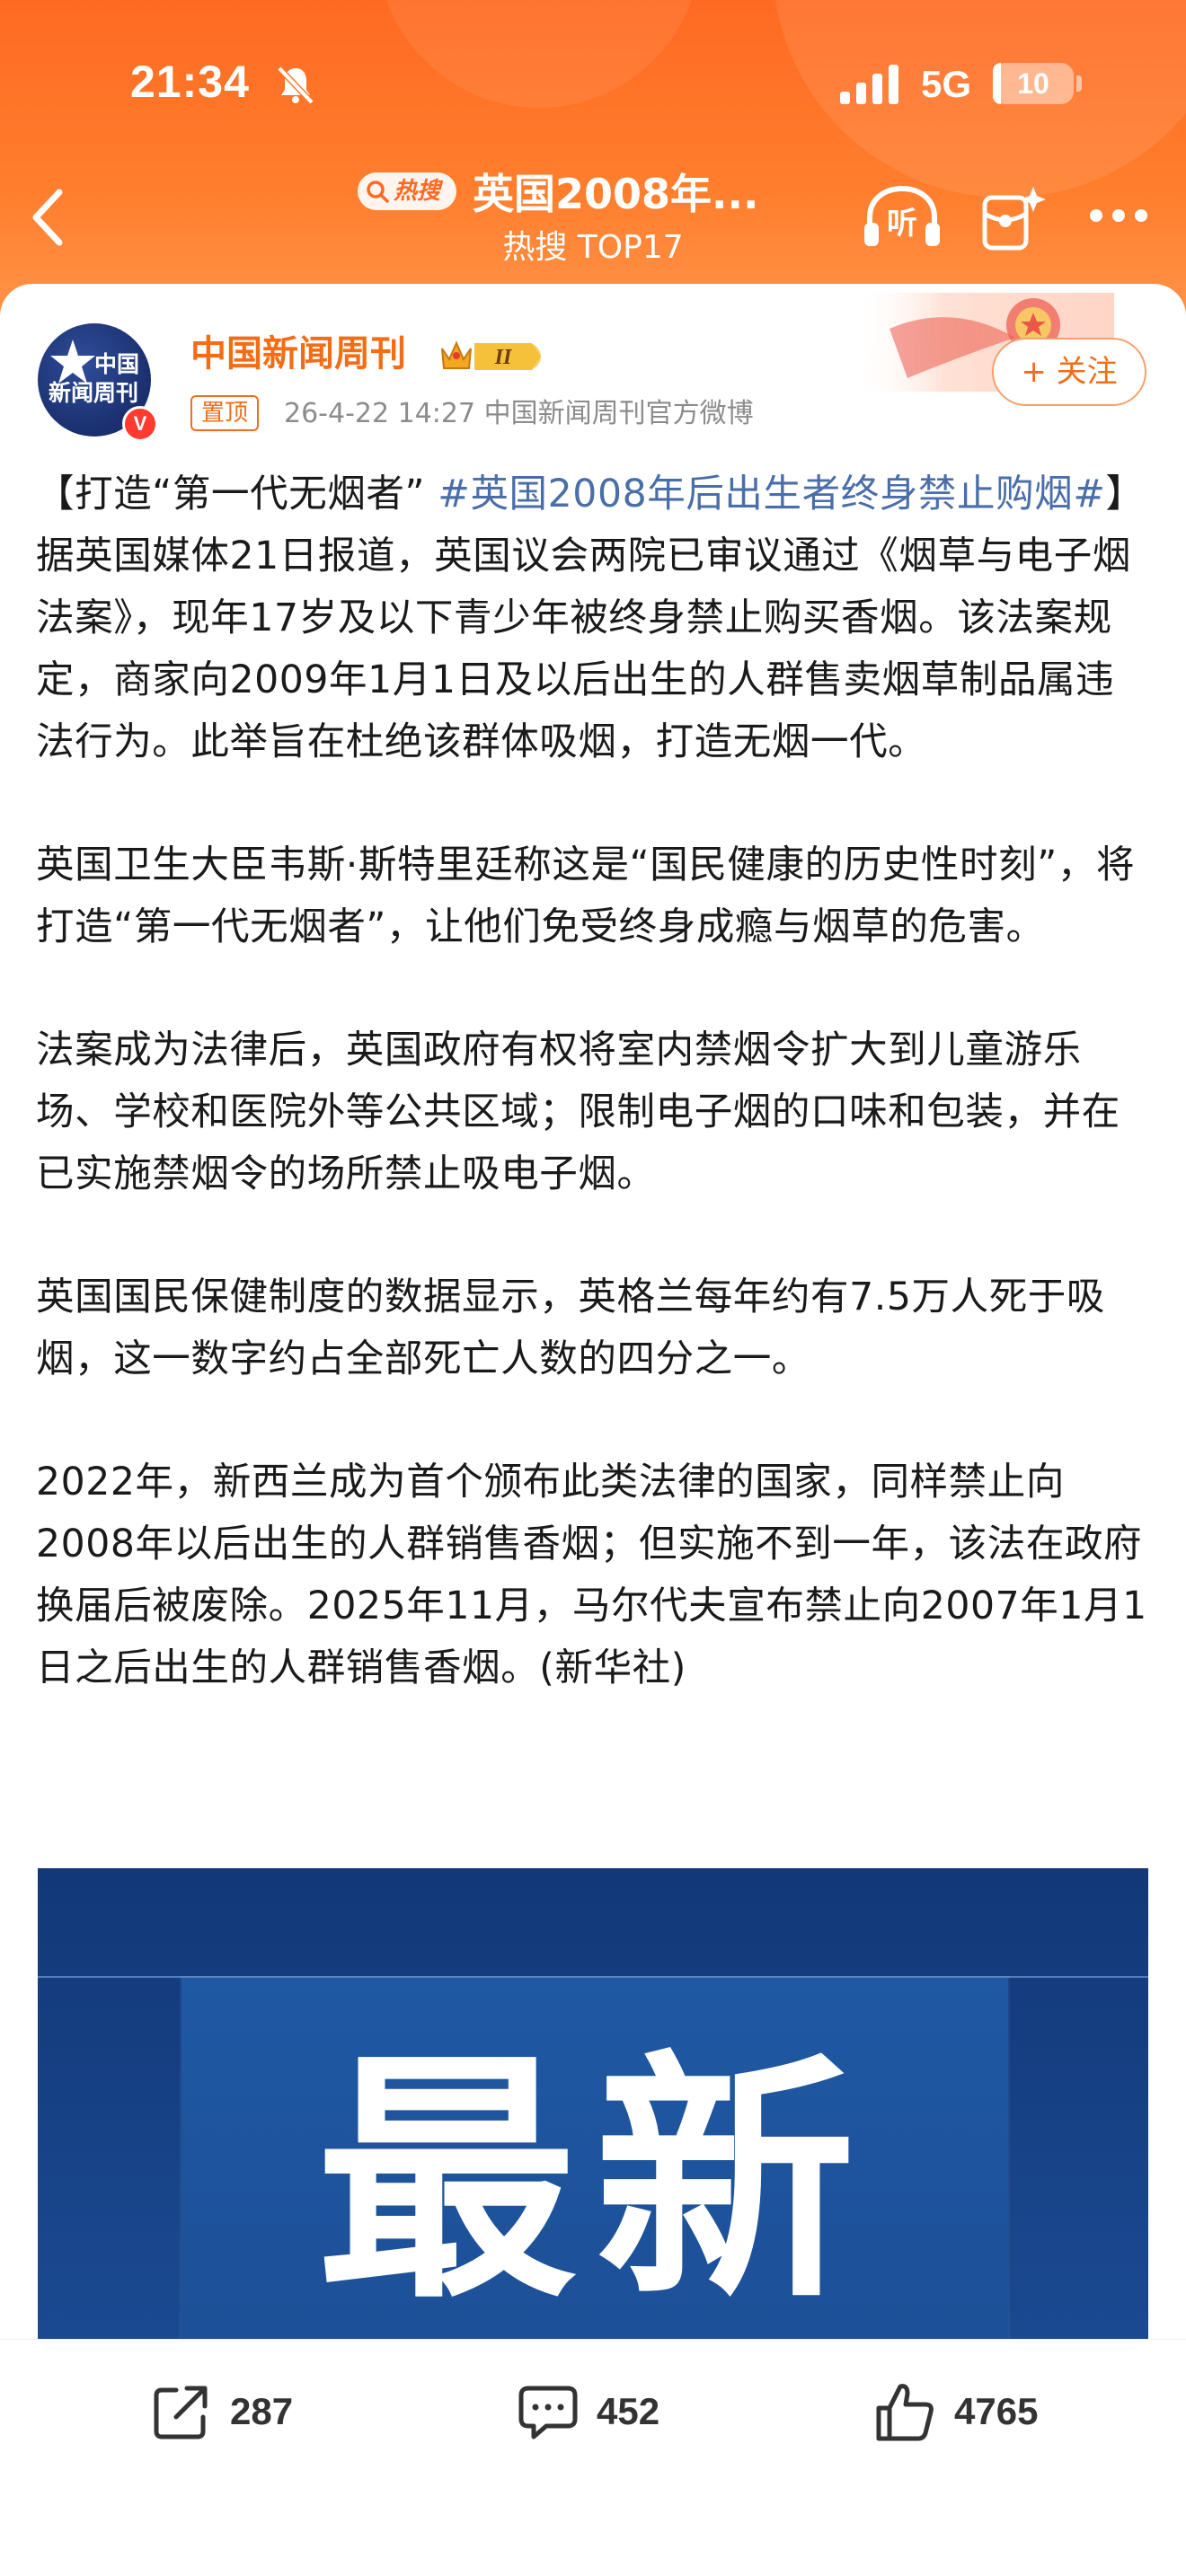  I want to click on network-type: 5G, so click(946, 84).